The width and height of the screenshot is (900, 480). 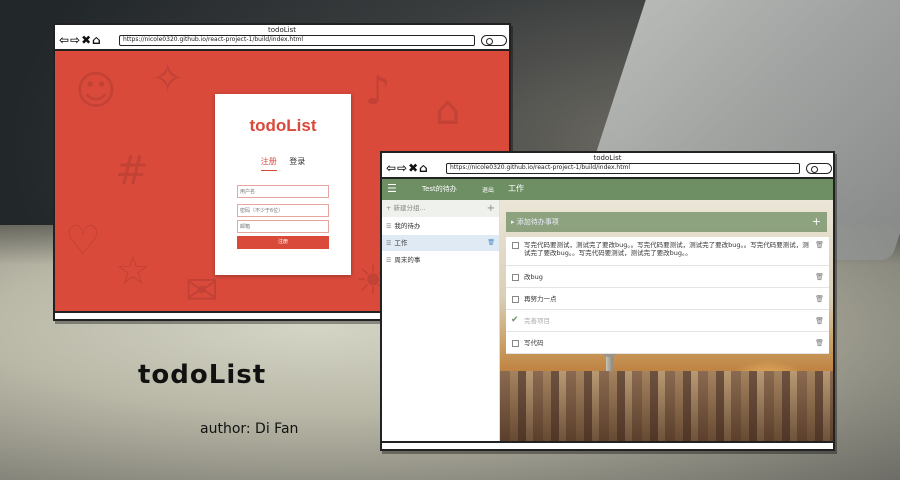 What do you see at coordinates (283, 191) in the screenshot?
I see `username-field` at bounding box center [283, 191].